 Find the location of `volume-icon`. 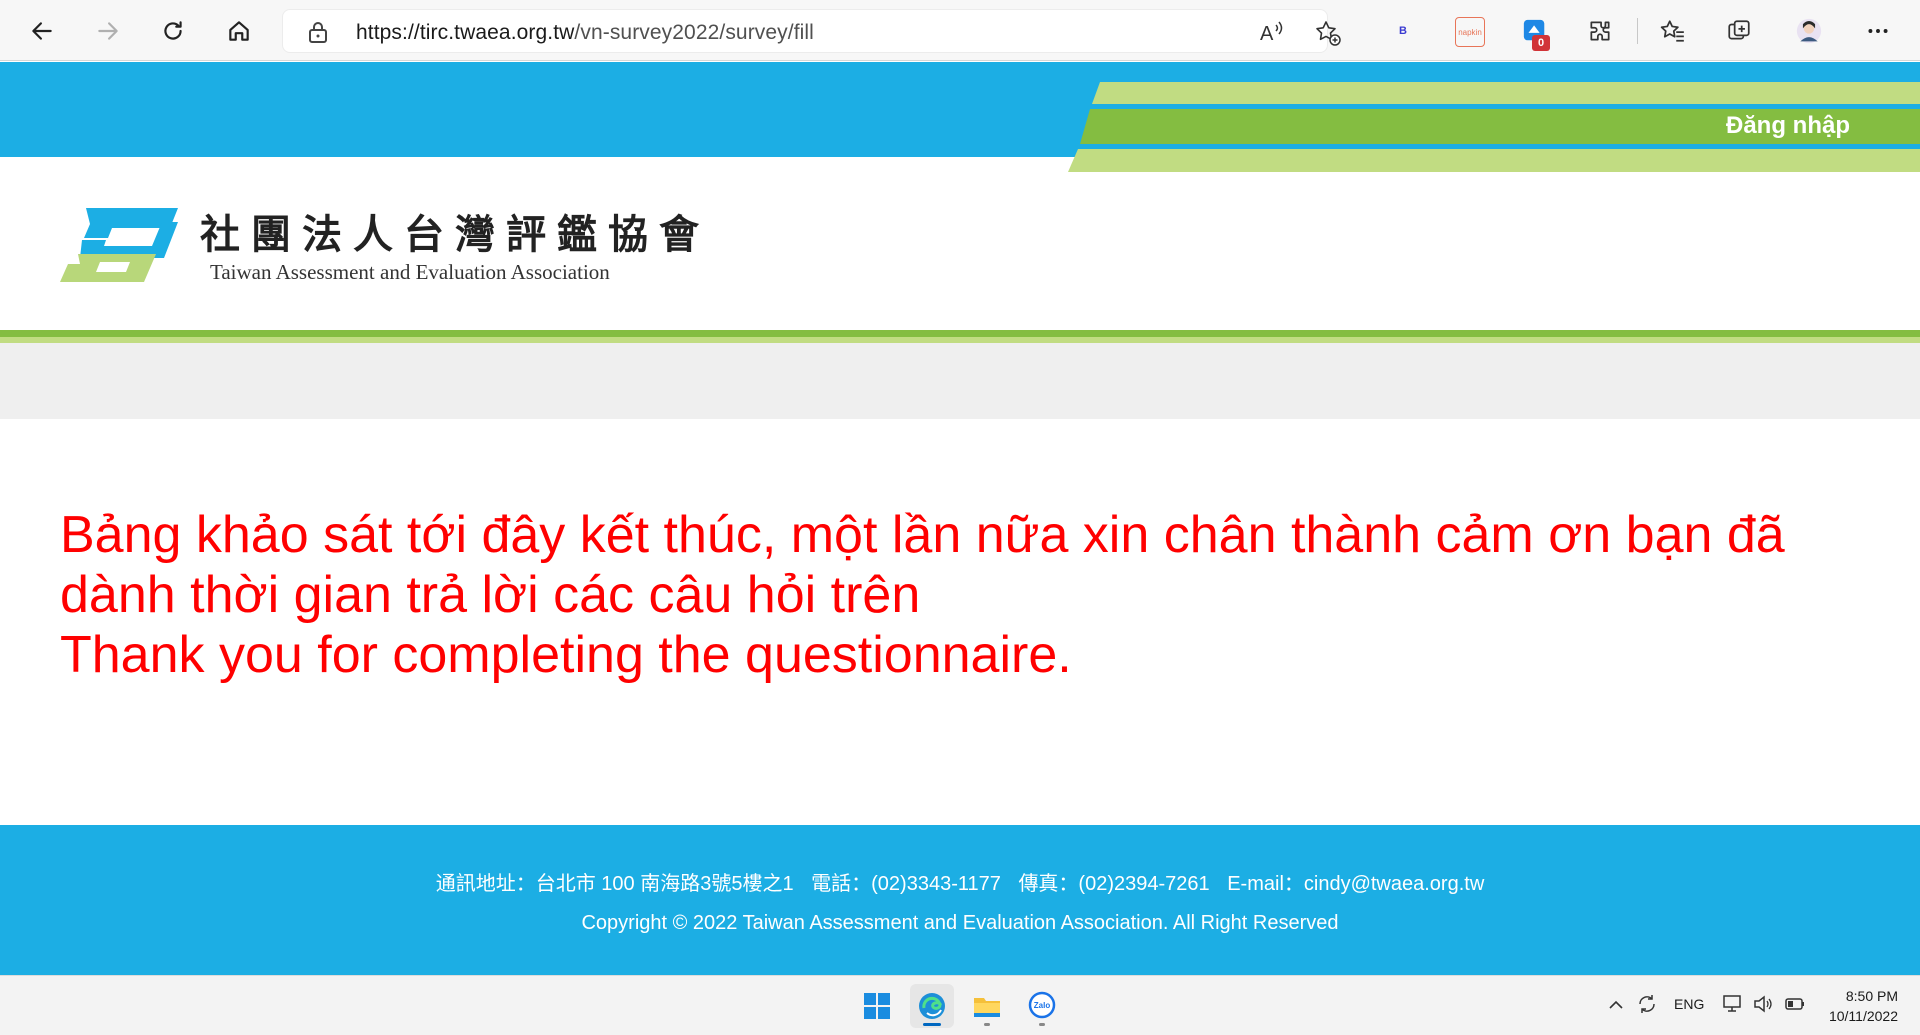

volume-icon is located at coordinates (1763, 1004).